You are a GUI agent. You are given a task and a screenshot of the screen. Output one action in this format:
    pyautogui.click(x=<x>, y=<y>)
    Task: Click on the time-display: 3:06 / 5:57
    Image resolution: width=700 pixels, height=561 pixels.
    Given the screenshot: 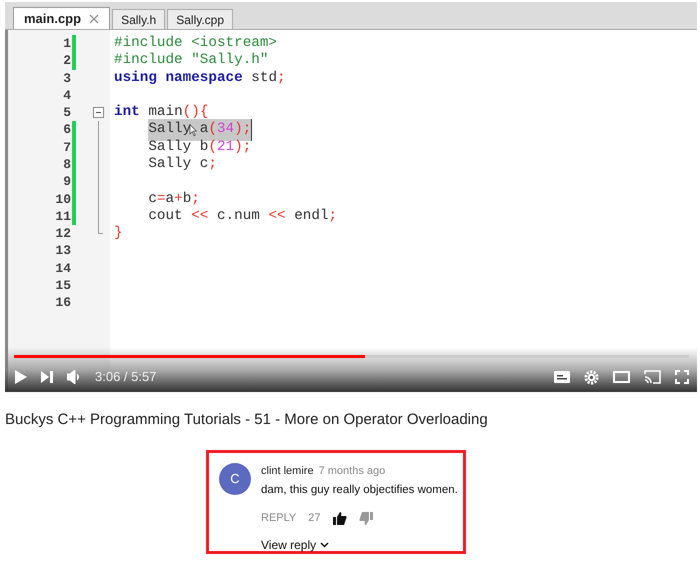 What is the action you would take?
    pyautogui.click(x=125, y=377)
    